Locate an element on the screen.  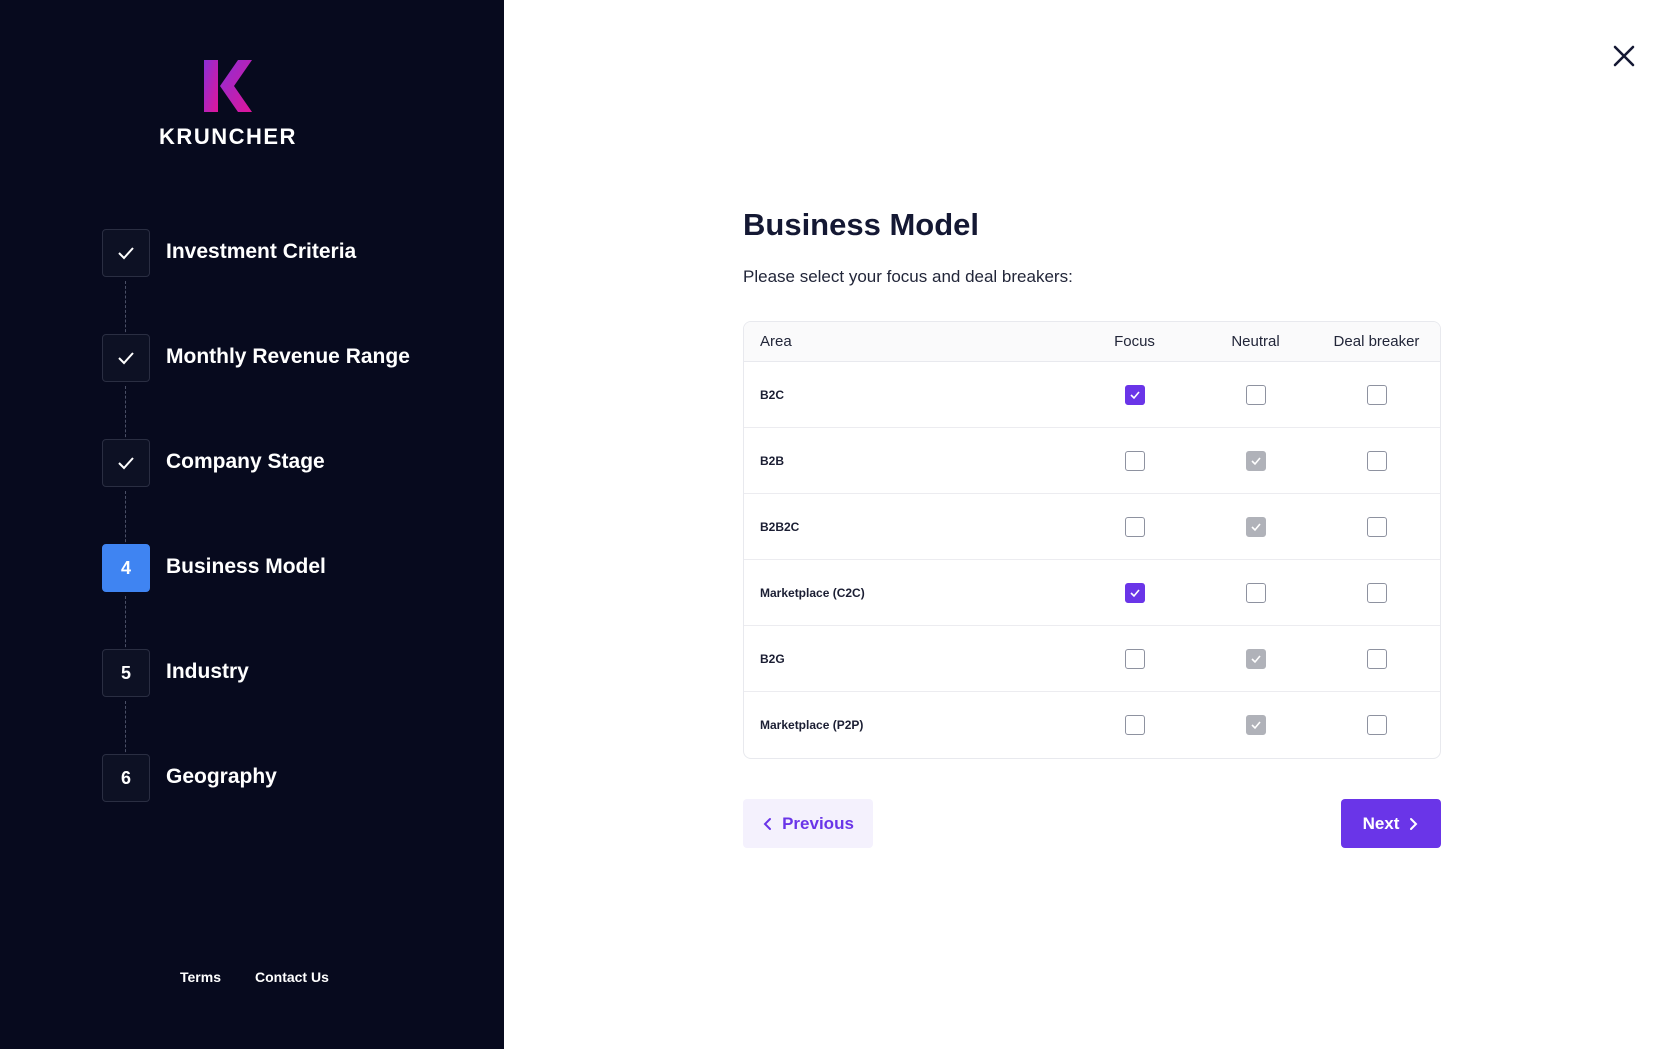
step-industry: 5 Industry is located at coordinates (282, 673).